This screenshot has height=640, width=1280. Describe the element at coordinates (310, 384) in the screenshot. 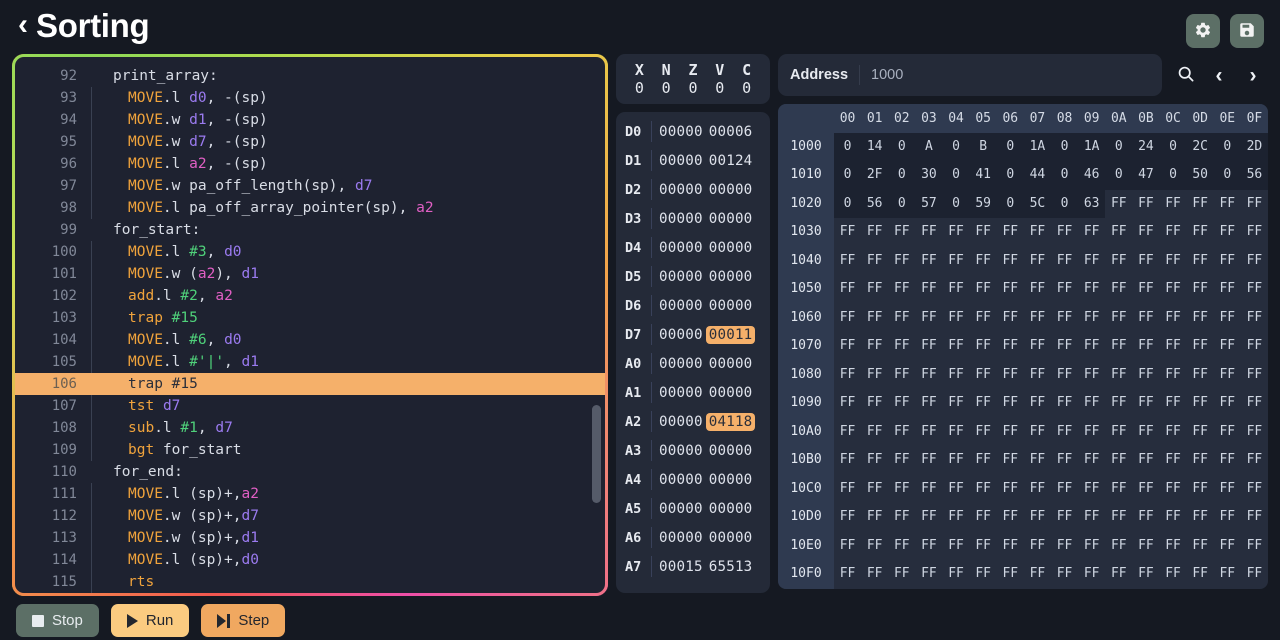

I see `code-line: 106 trap #15` at that location.